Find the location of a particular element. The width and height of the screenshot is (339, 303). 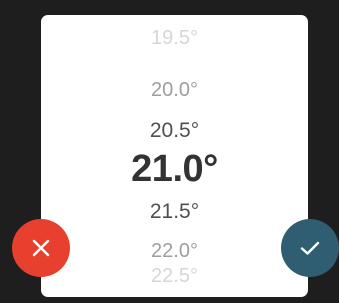

picker-option-22-0: 22.0° is located at coordinates (174, 251).